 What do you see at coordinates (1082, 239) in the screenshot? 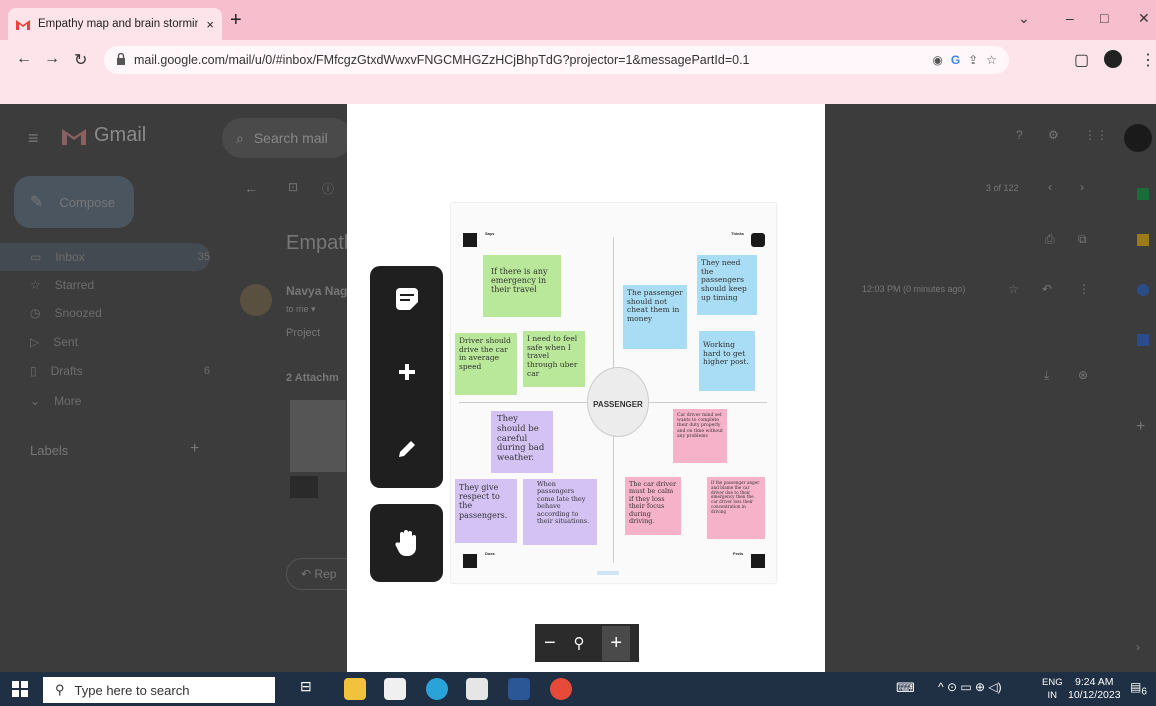
I see `open-new-window-icon: ⧉` at bounding box center [1082, 239].